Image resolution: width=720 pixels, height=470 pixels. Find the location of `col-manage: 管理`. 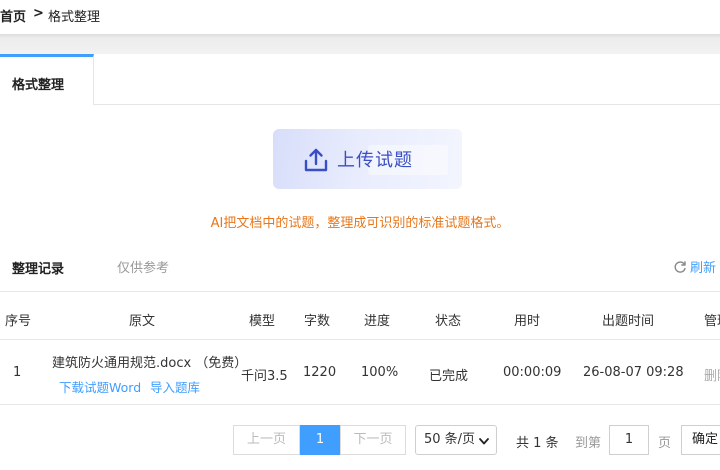

col-manage: 管理 is located at coordinates (712, 321).